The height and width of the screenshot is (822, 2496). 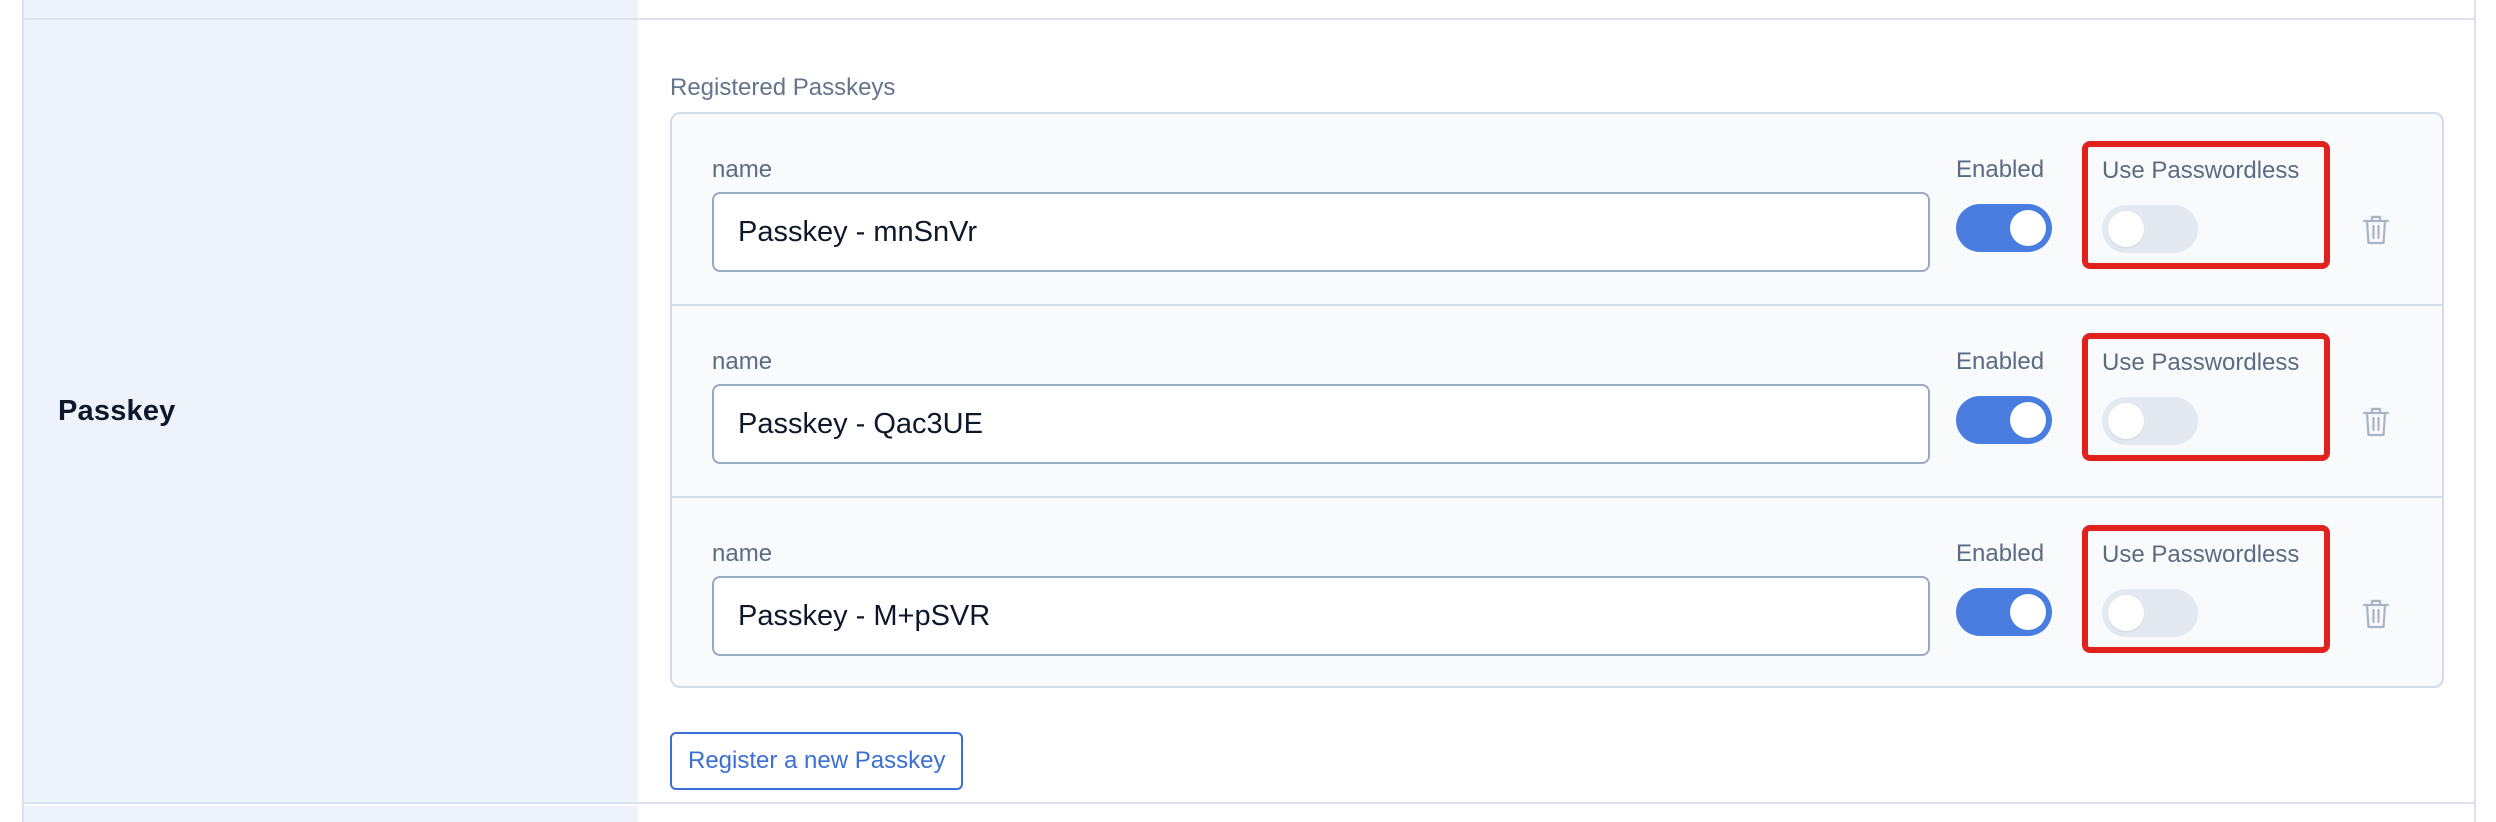 I want to click on sidebar-top-strip, so click(x=330, y=9).